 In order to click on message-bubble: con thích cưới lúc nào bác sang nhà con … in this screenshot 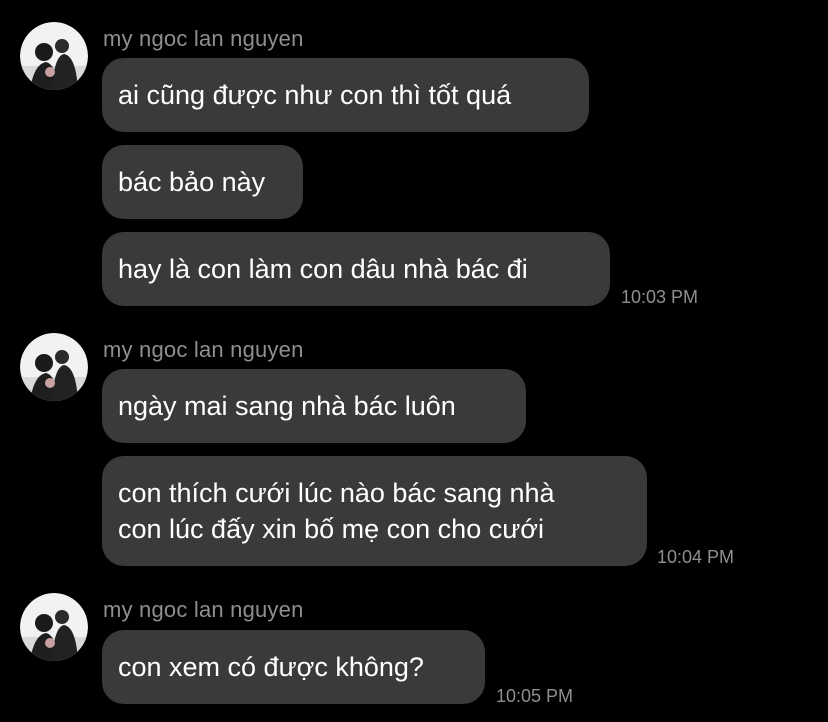, I will do `click(374, 511)`.